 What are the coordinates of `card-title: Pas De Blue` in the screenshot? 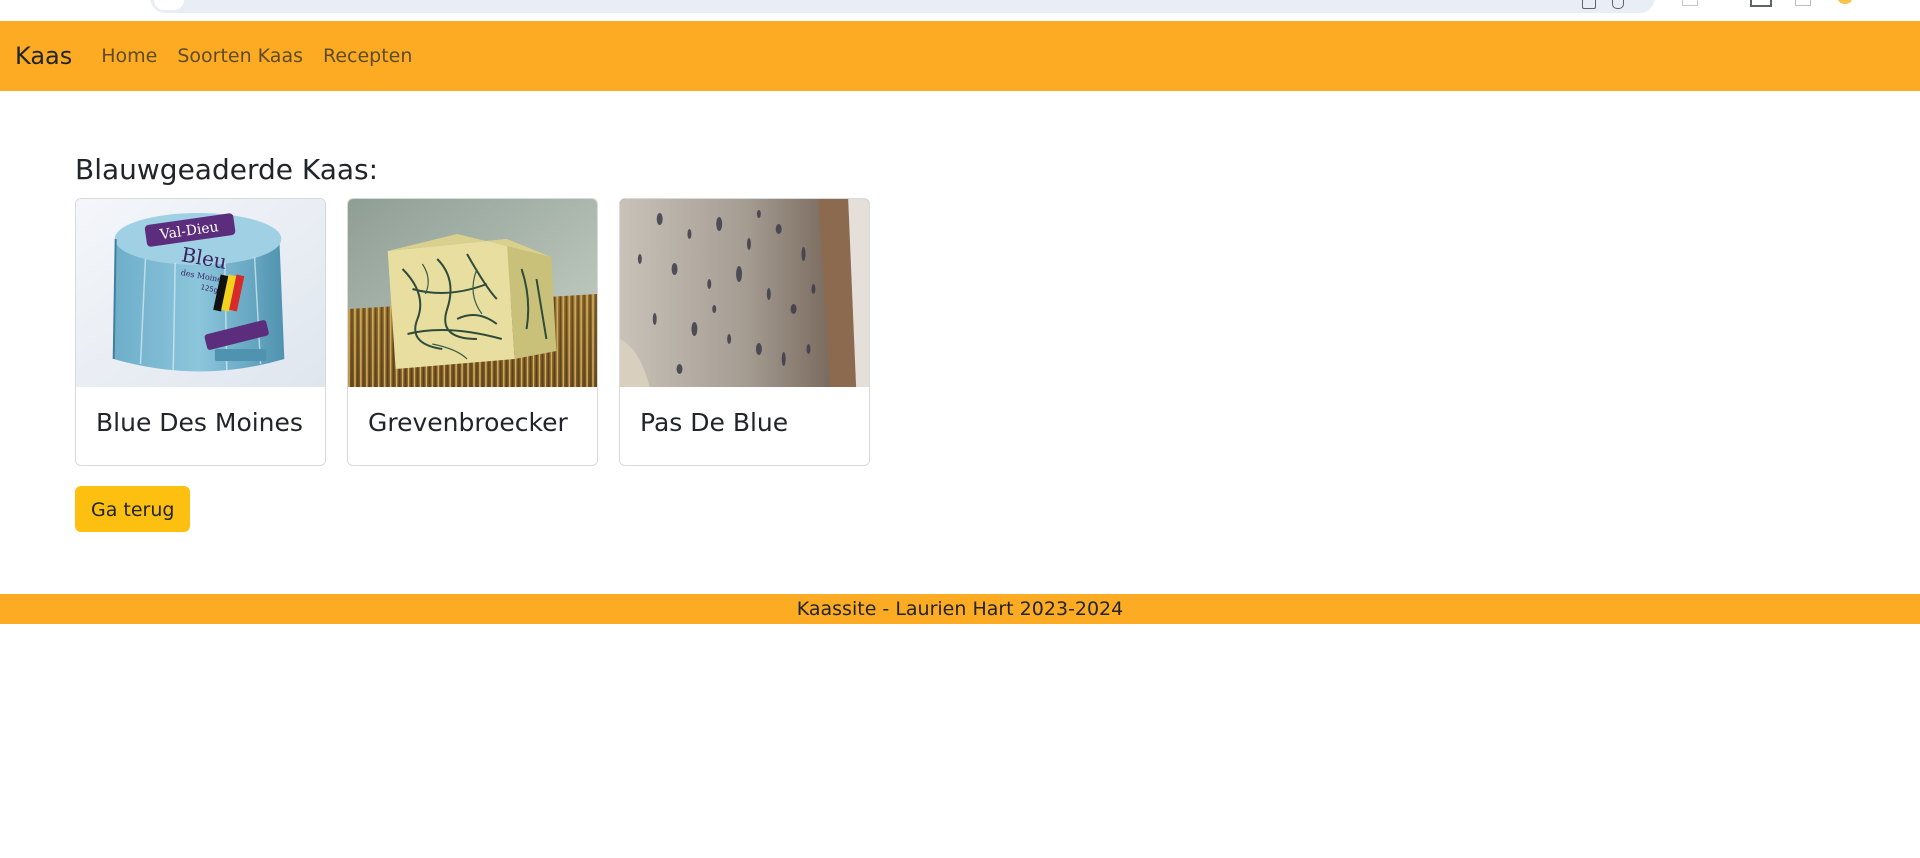 It's located at (744, 423).